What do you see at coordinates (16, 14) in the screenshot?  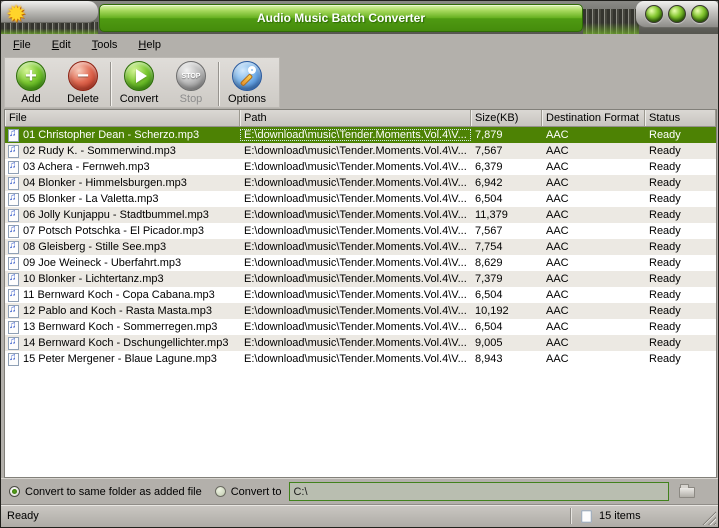 I see `app-logo-star-icon: ✹` at bounding box center [16, 14].